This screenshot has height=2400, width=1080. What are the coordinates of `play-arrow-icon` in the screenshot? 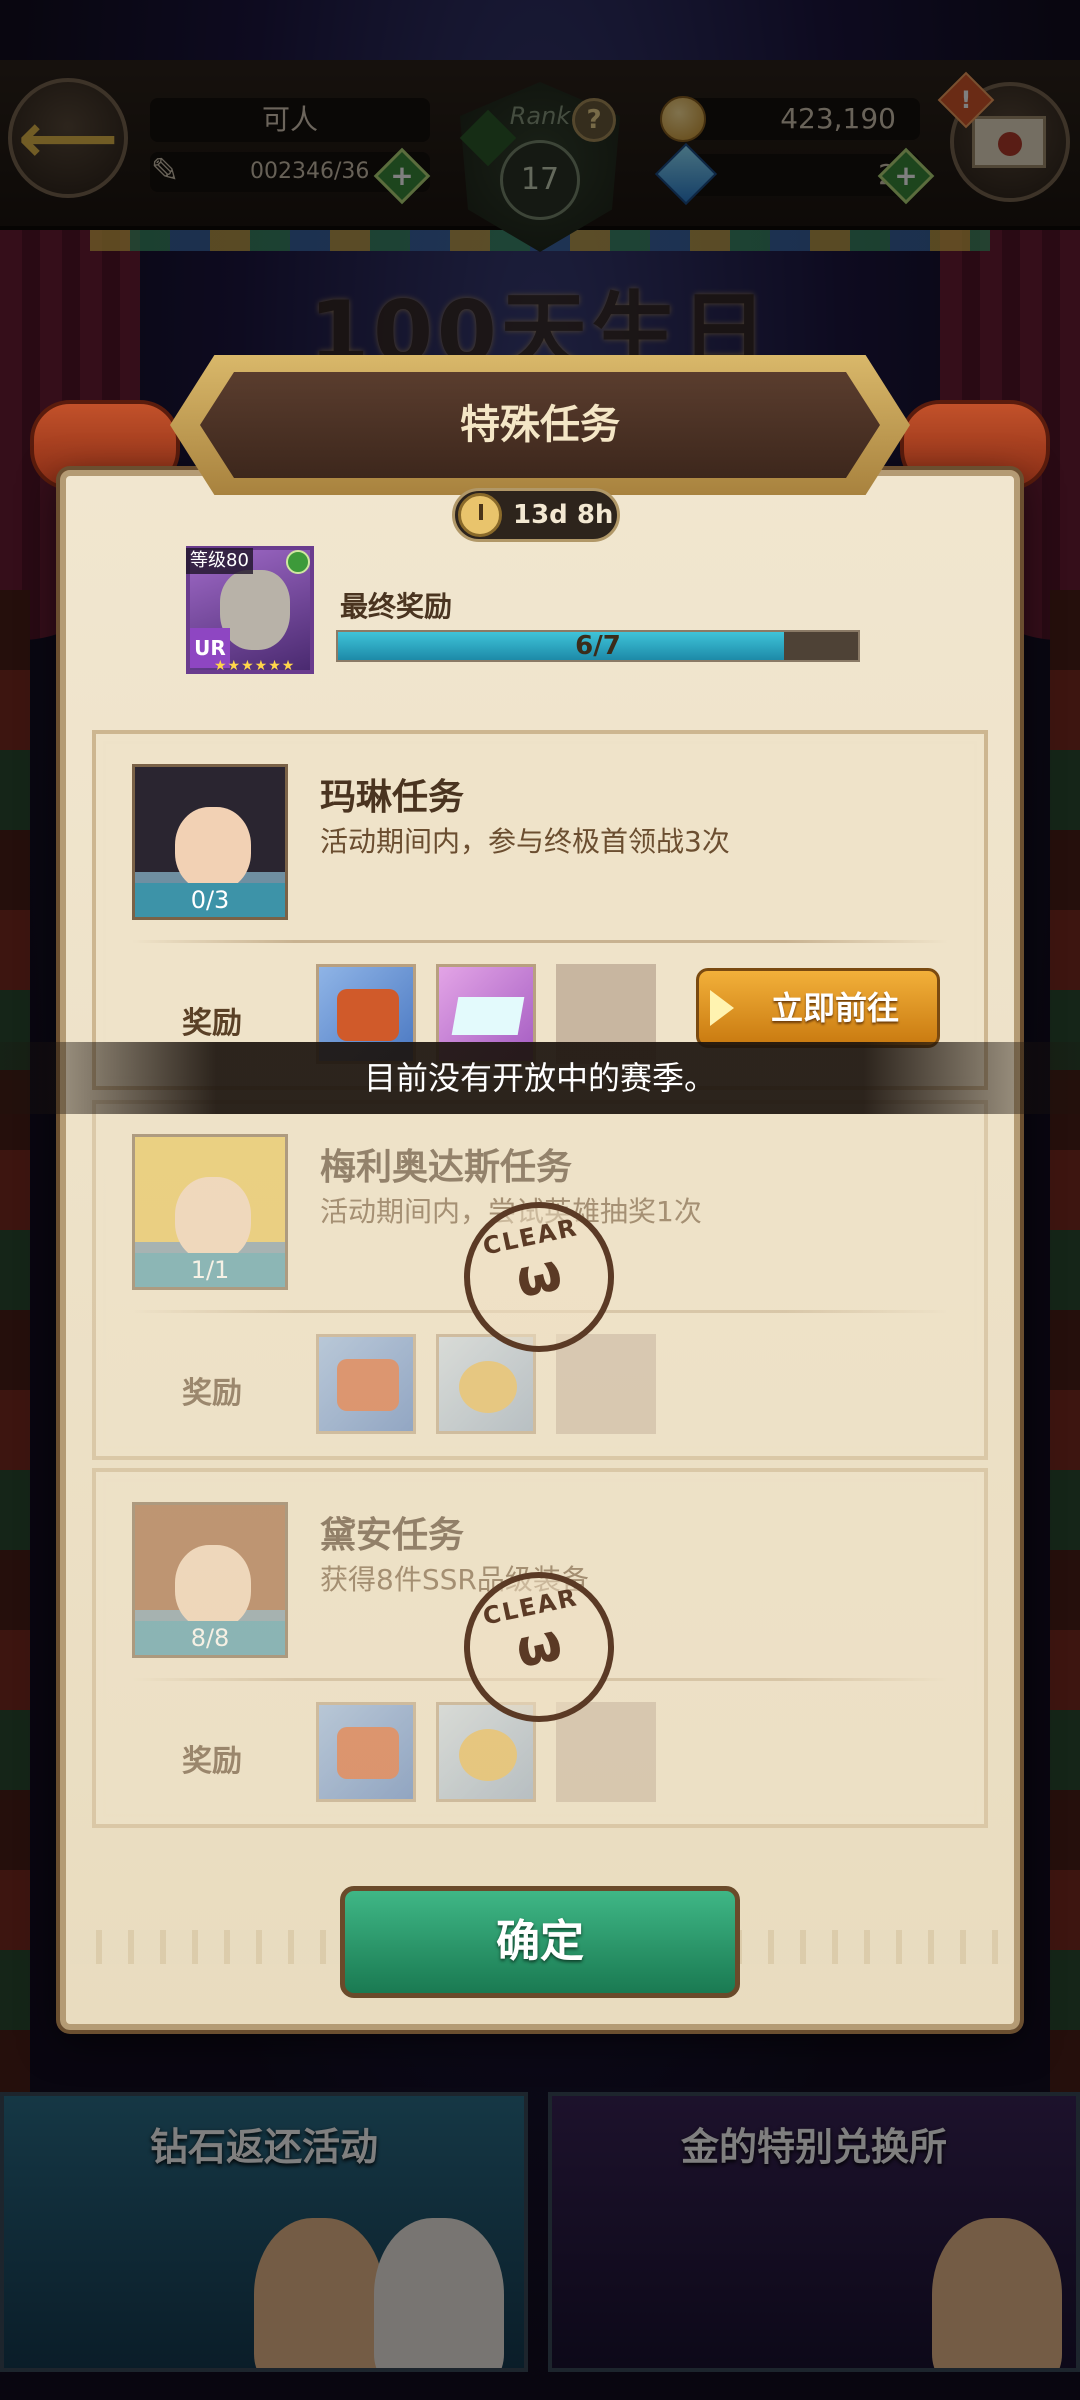 It's located at (722, 1008).